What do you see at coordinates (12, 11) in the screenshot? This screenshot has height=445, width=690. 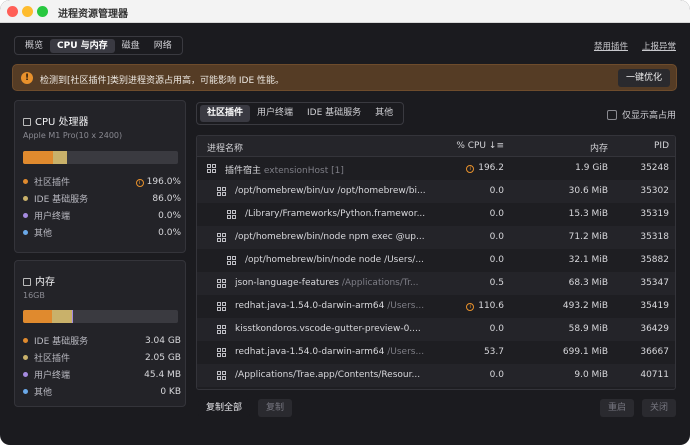 I see `close-window-button` at bounding box center [12, 11].